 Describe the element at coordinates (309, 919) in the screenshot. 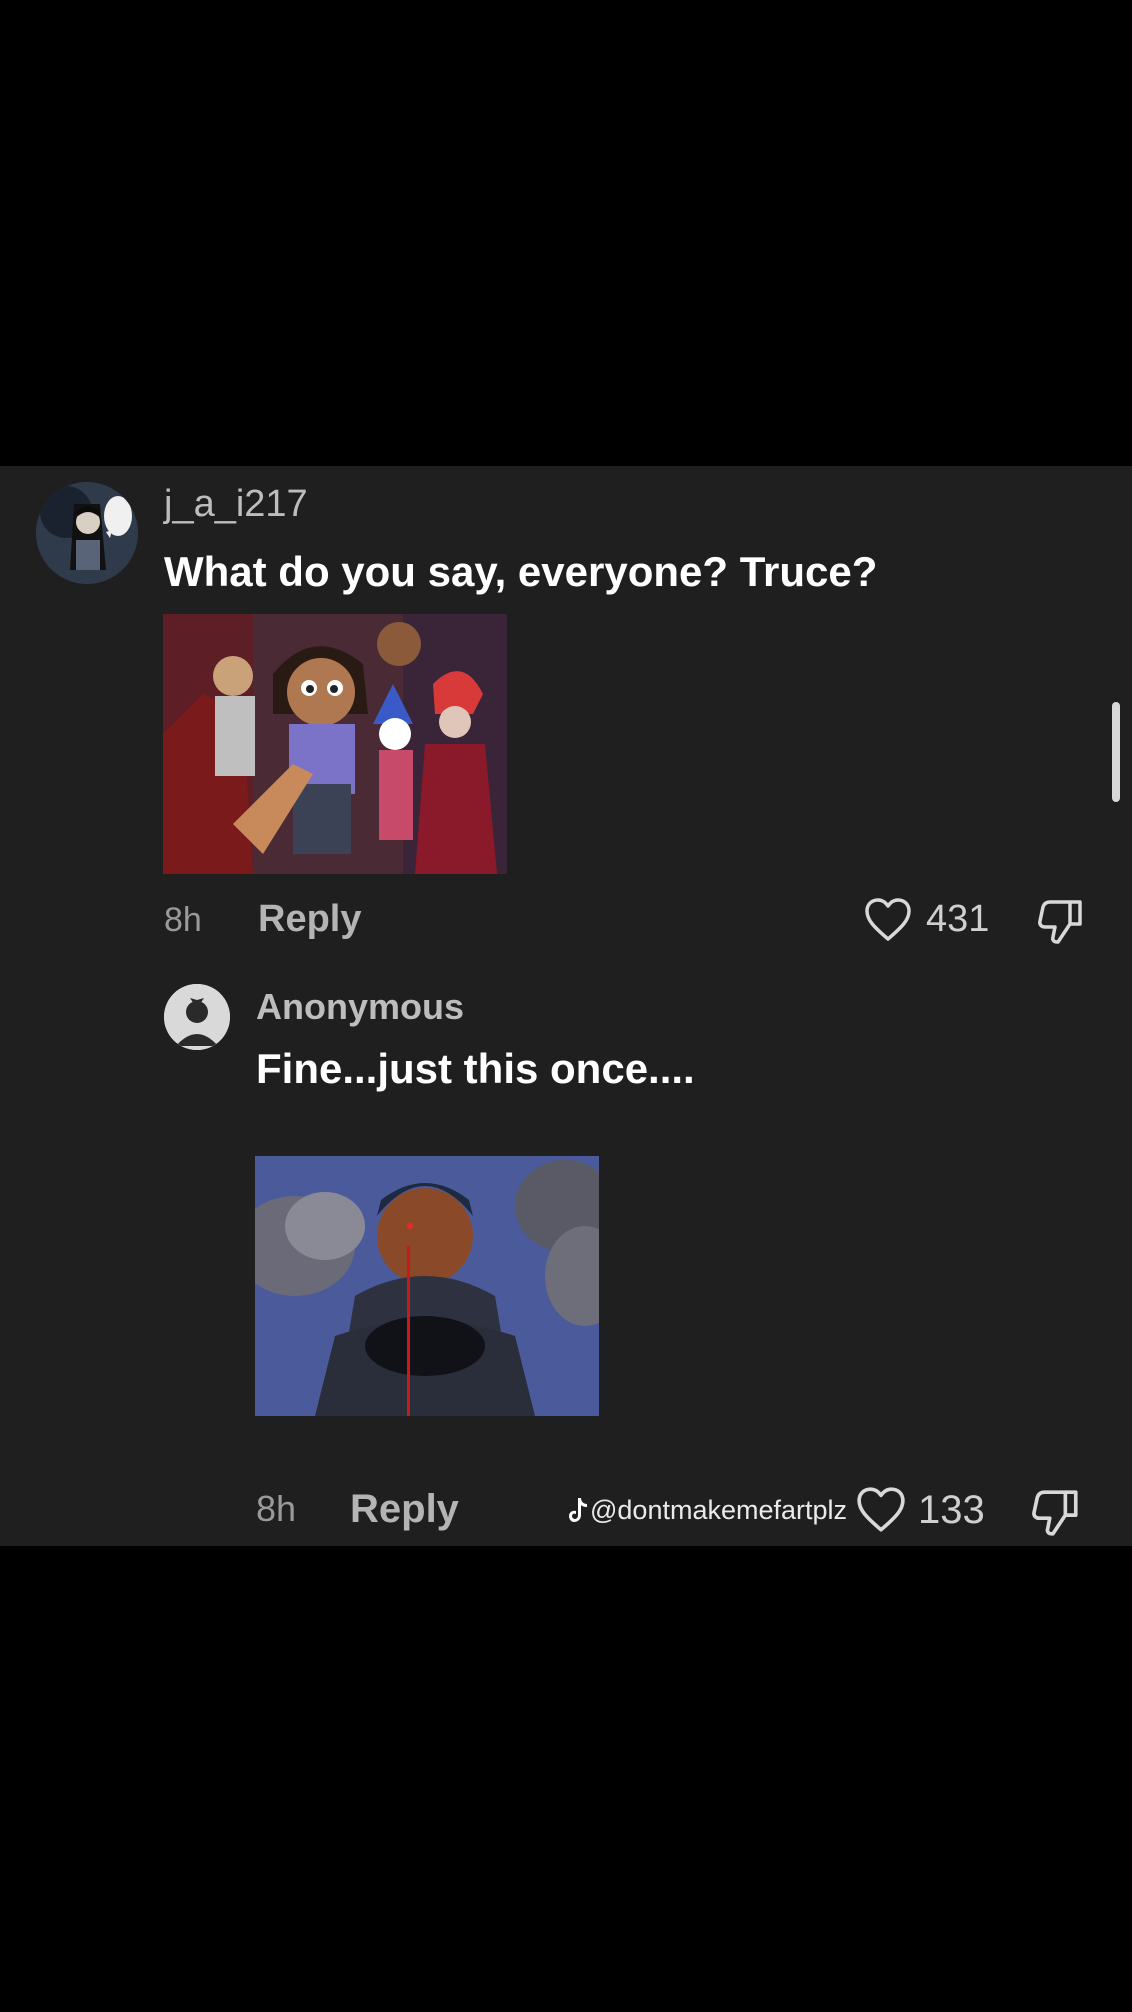

I see `comment-reply-button: Reply` at that location.